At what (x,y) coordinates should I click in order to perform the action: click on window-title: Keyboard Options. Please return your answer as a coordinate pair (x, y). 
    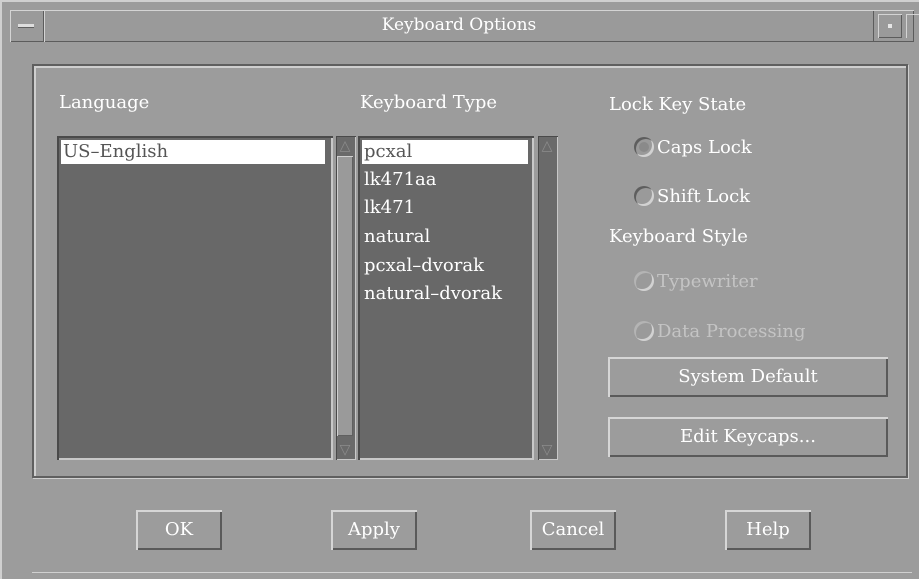
    Looking at the image, I should click on (459, 26).